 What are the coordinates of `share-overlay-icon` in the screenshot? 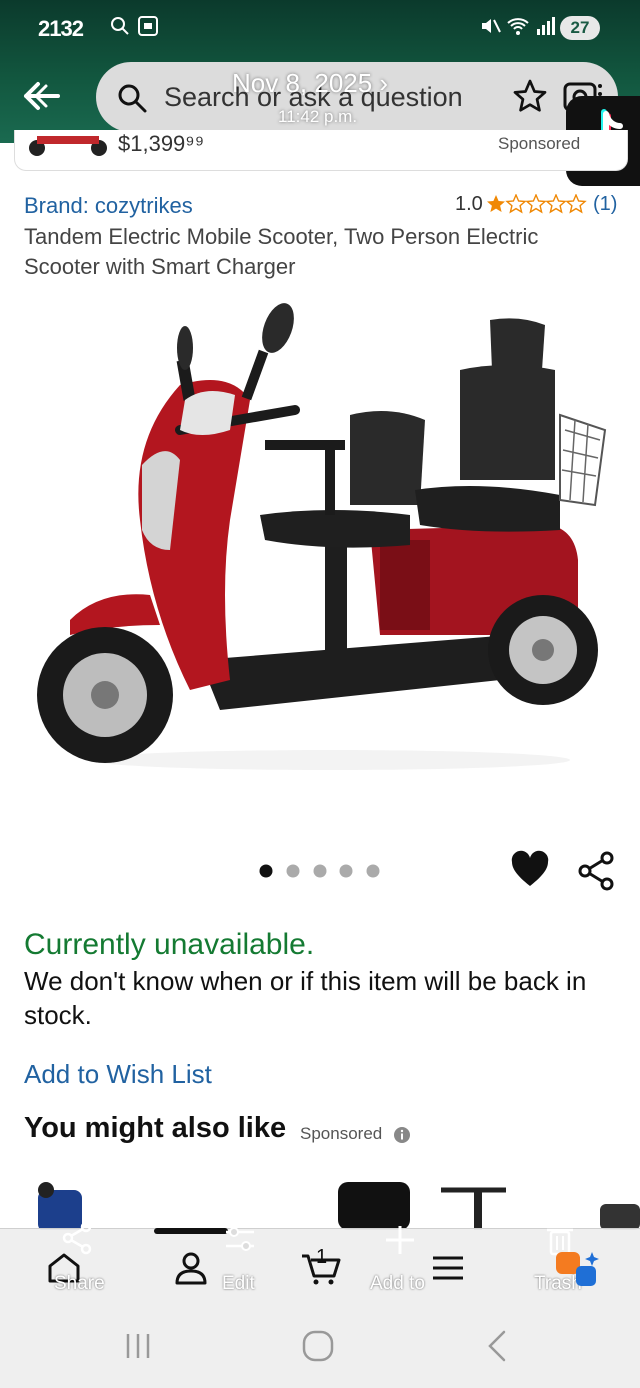 It's located at (78, 1238).